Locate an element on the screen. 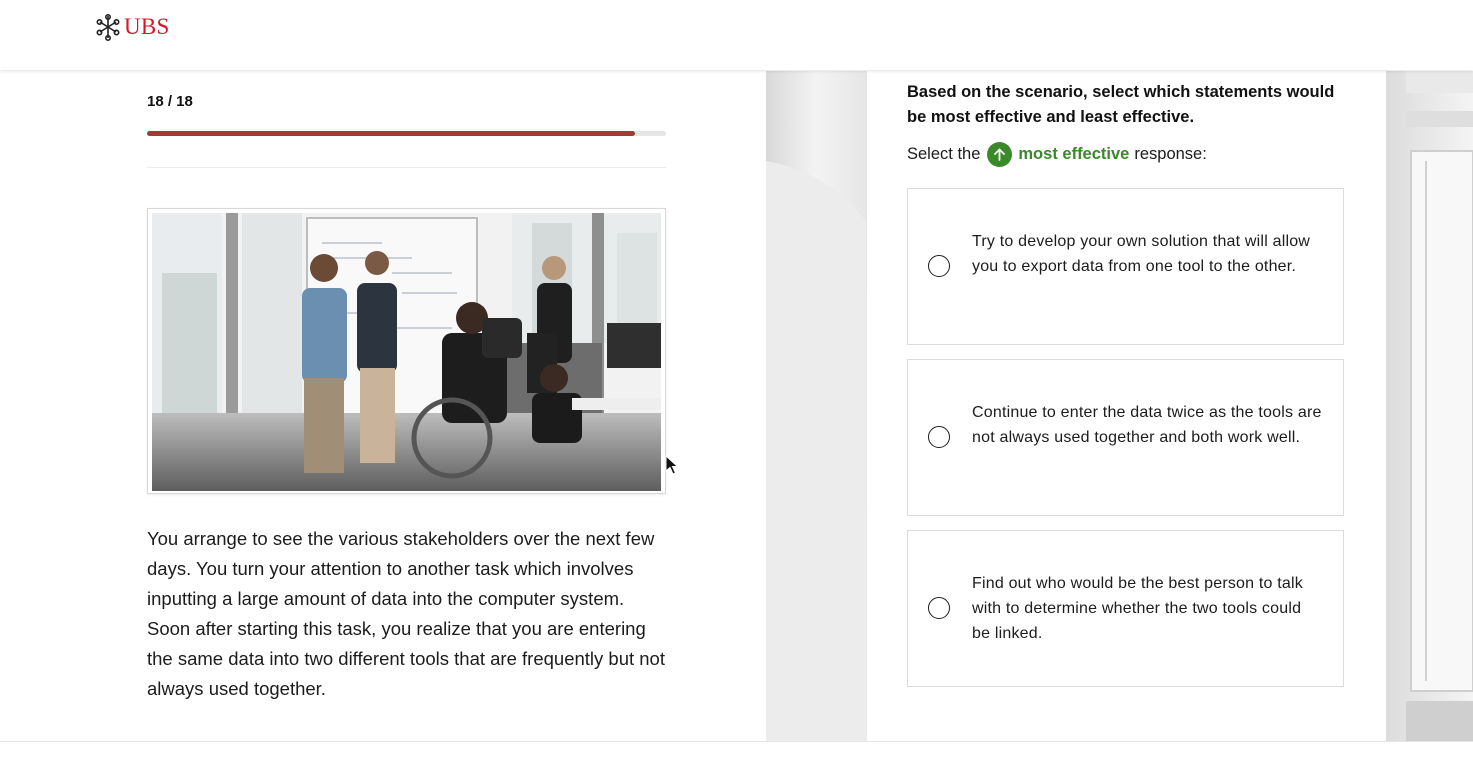  instruction-suffix: response: is located at coordinates (1170, 154).